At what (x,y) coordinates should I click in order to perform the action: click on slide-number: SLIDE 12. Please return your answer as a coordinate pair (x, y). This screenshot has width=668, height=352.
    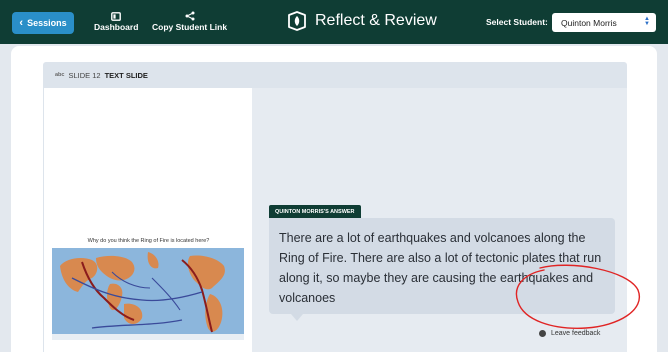
    Looking at the image, I should click on (84, 75).